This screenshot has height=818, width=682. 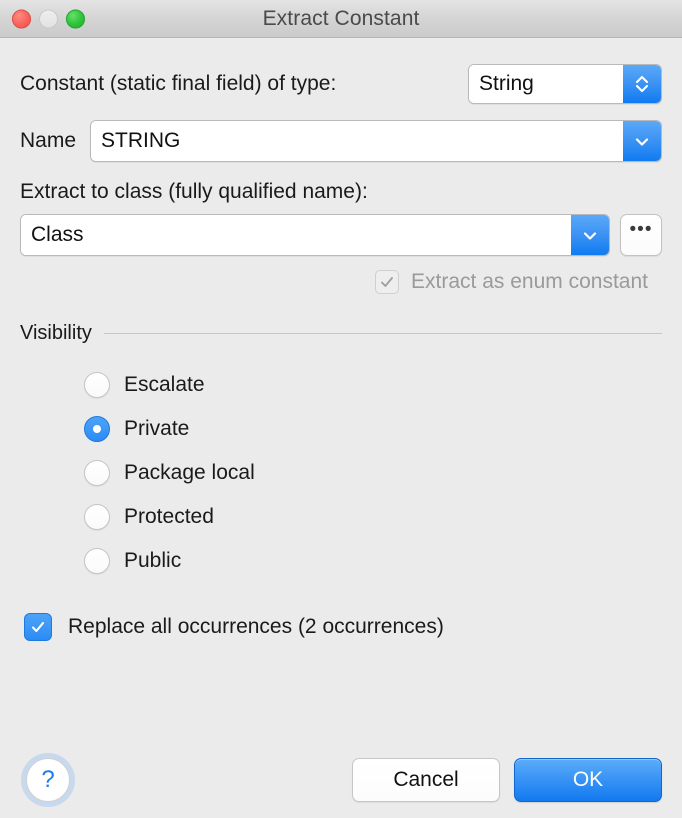 I want to click on close-button, so click(x=21, y=18).